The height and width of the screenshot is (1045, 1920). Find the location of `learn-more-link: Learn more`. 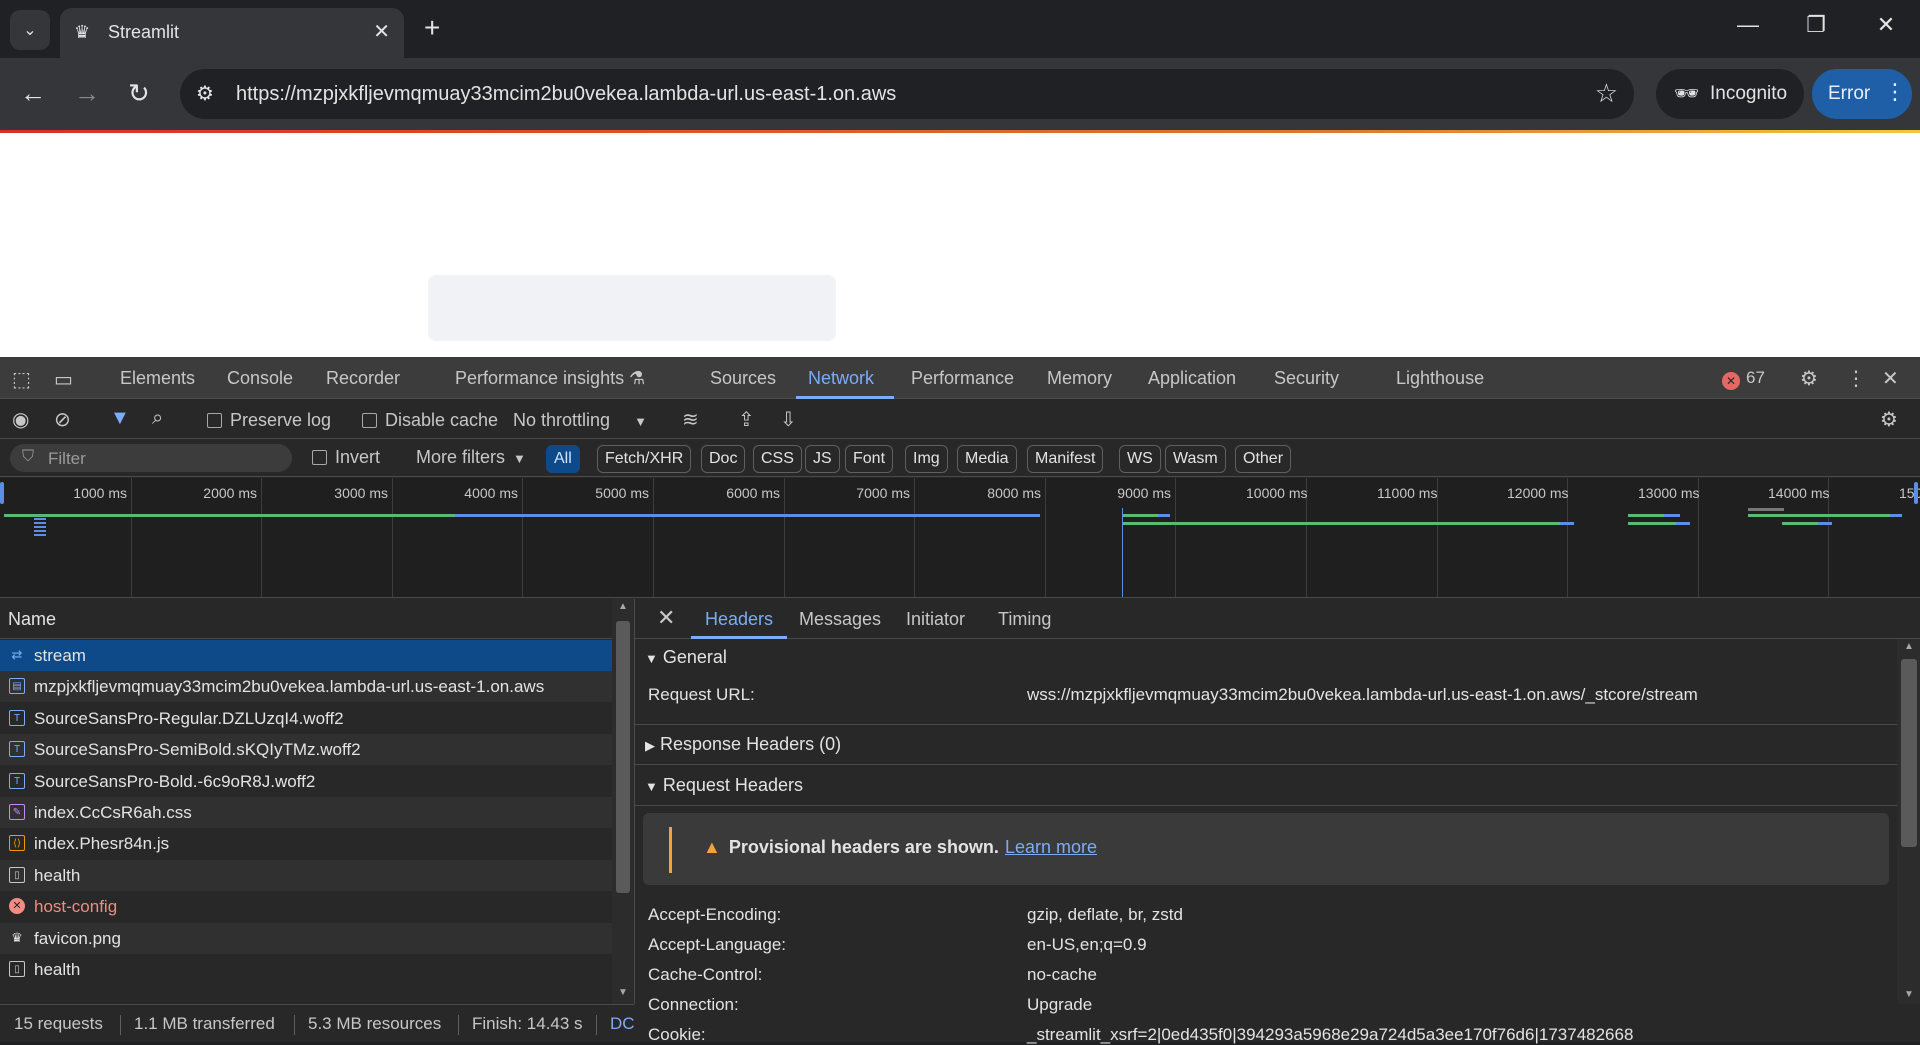

learn-more-link: Learn more is located at coordinates (1051, 847).